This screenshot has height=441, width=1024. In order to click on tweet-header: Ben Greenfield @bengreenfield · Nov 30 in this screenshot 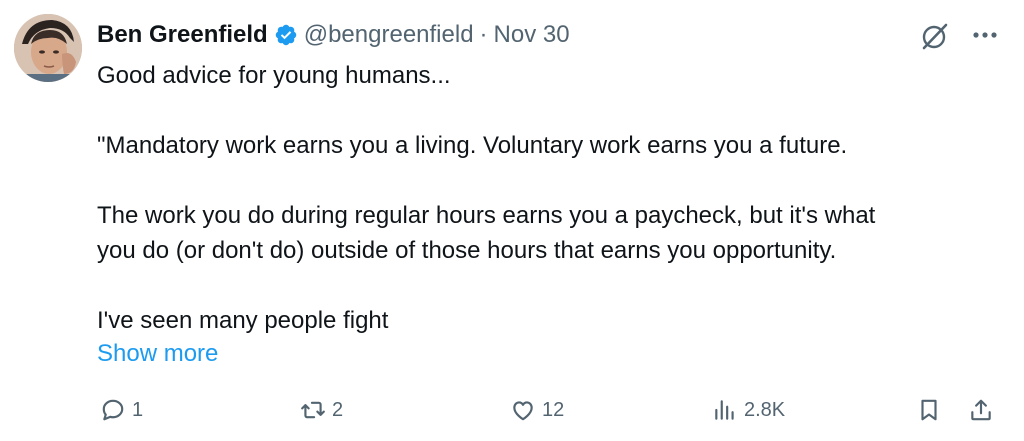, I will do `click(333, 35)`.